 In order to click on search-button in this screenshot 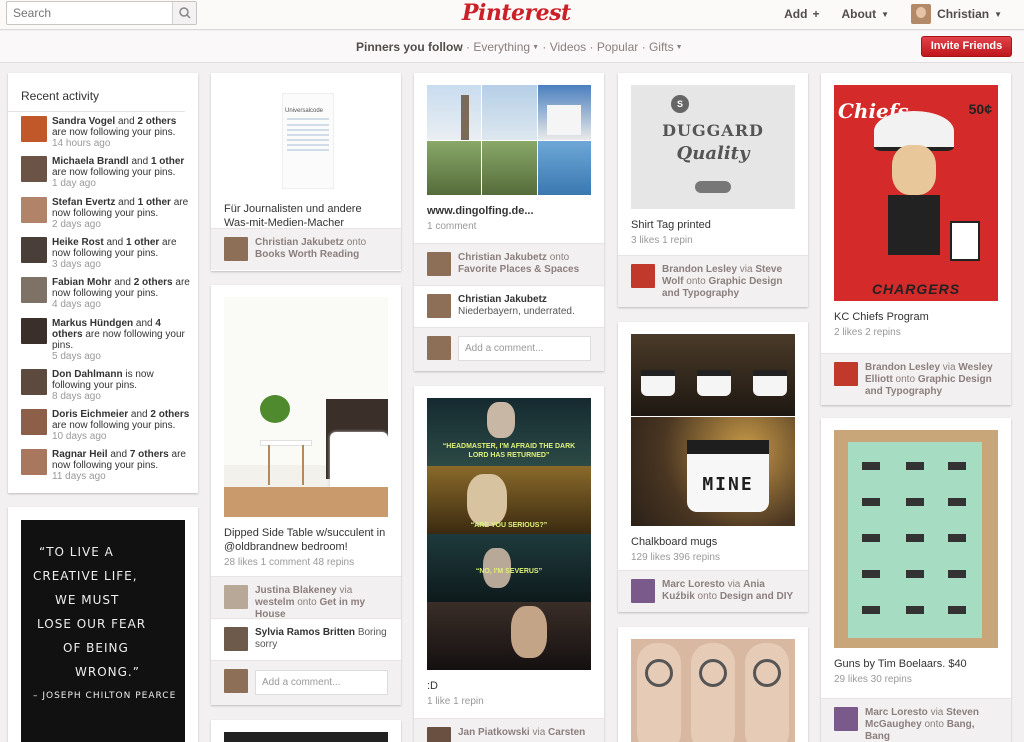, I will do `click(184, 13)`.